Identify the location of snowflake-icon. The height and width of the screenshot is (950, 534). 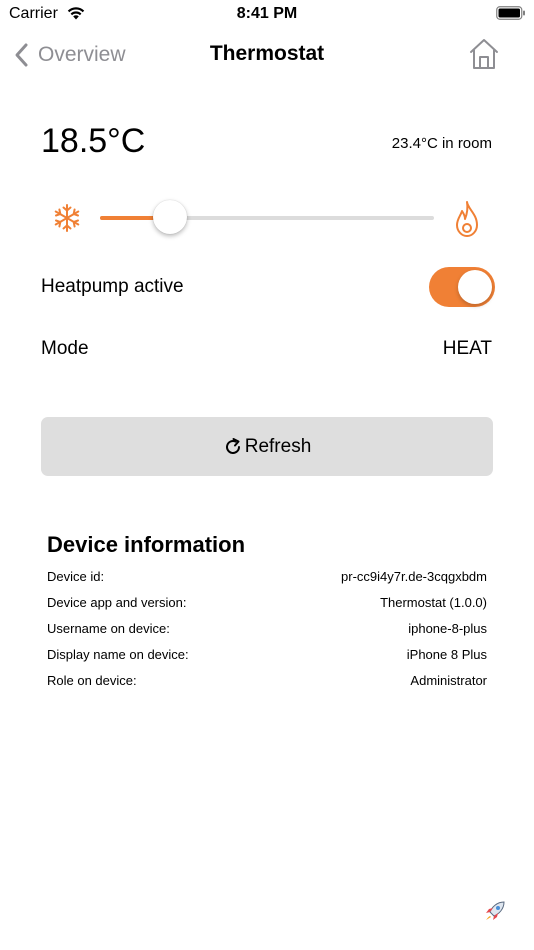
(67, 218).